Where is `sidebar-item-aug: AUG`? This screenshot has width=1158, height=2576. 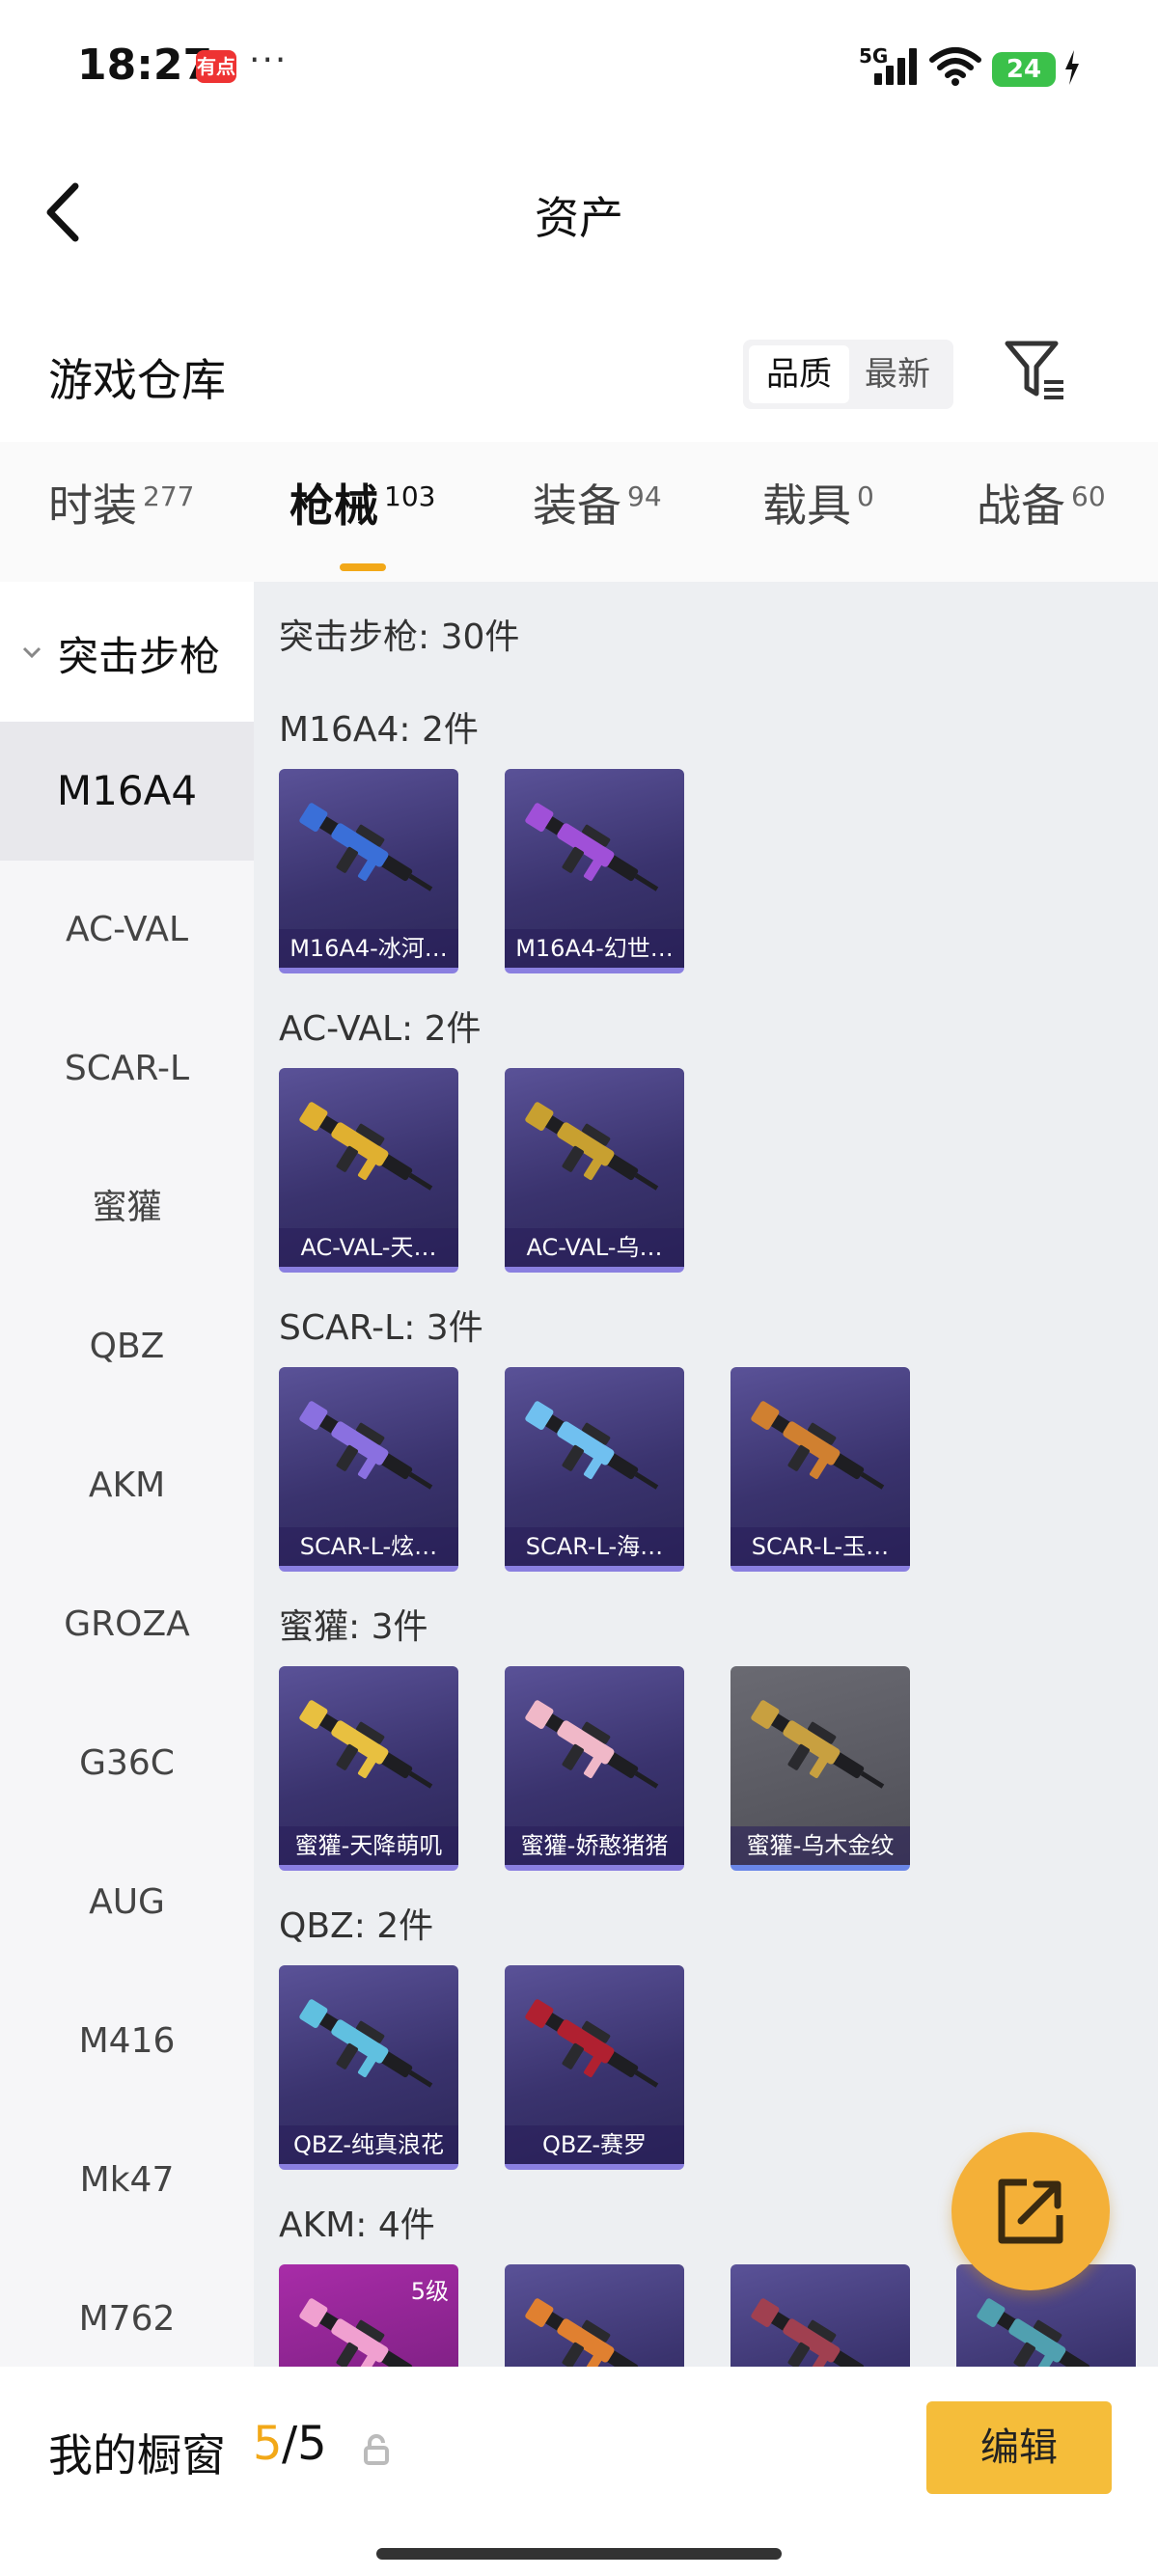 sidebar-item-aug: AUG is located at coordinates (127, 1903).